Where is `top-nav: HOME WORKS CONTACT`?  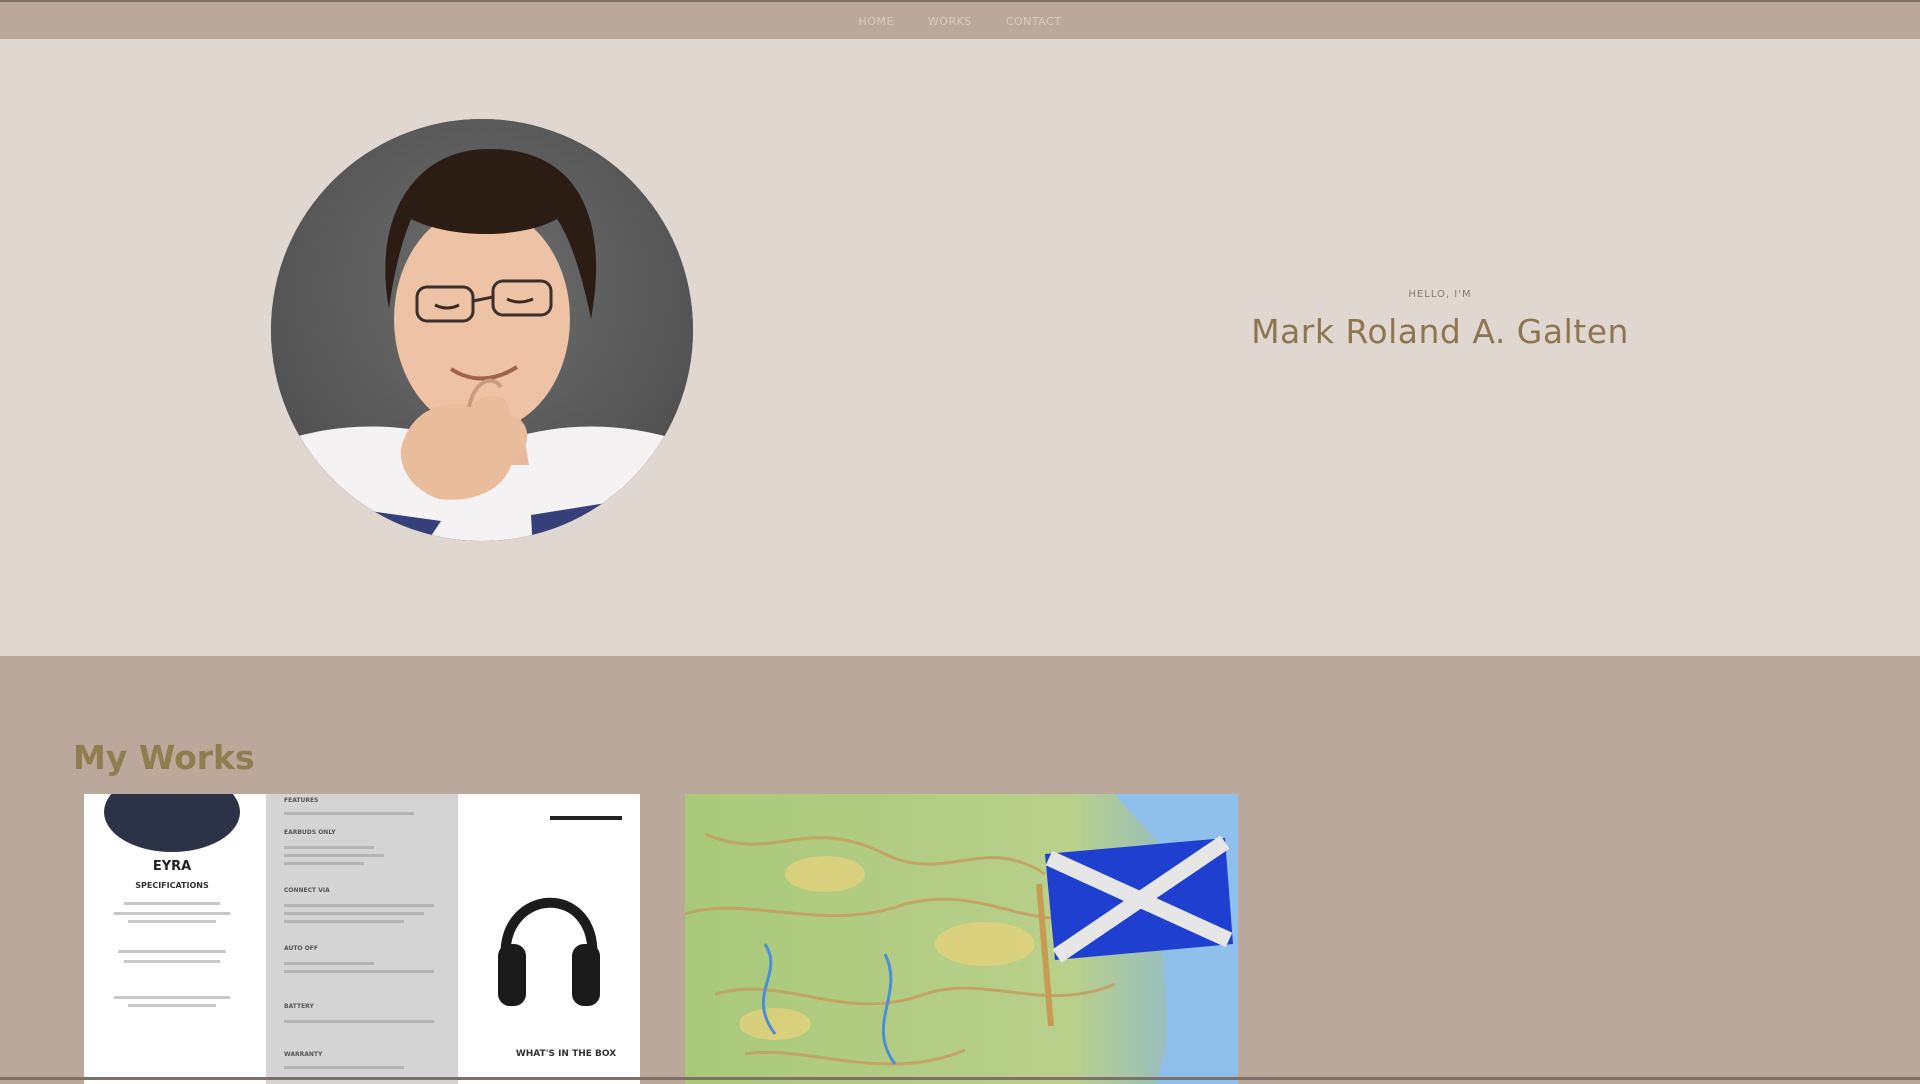 top-nav: HOME WORKS CONTACT is located at coordinates (960, 19).